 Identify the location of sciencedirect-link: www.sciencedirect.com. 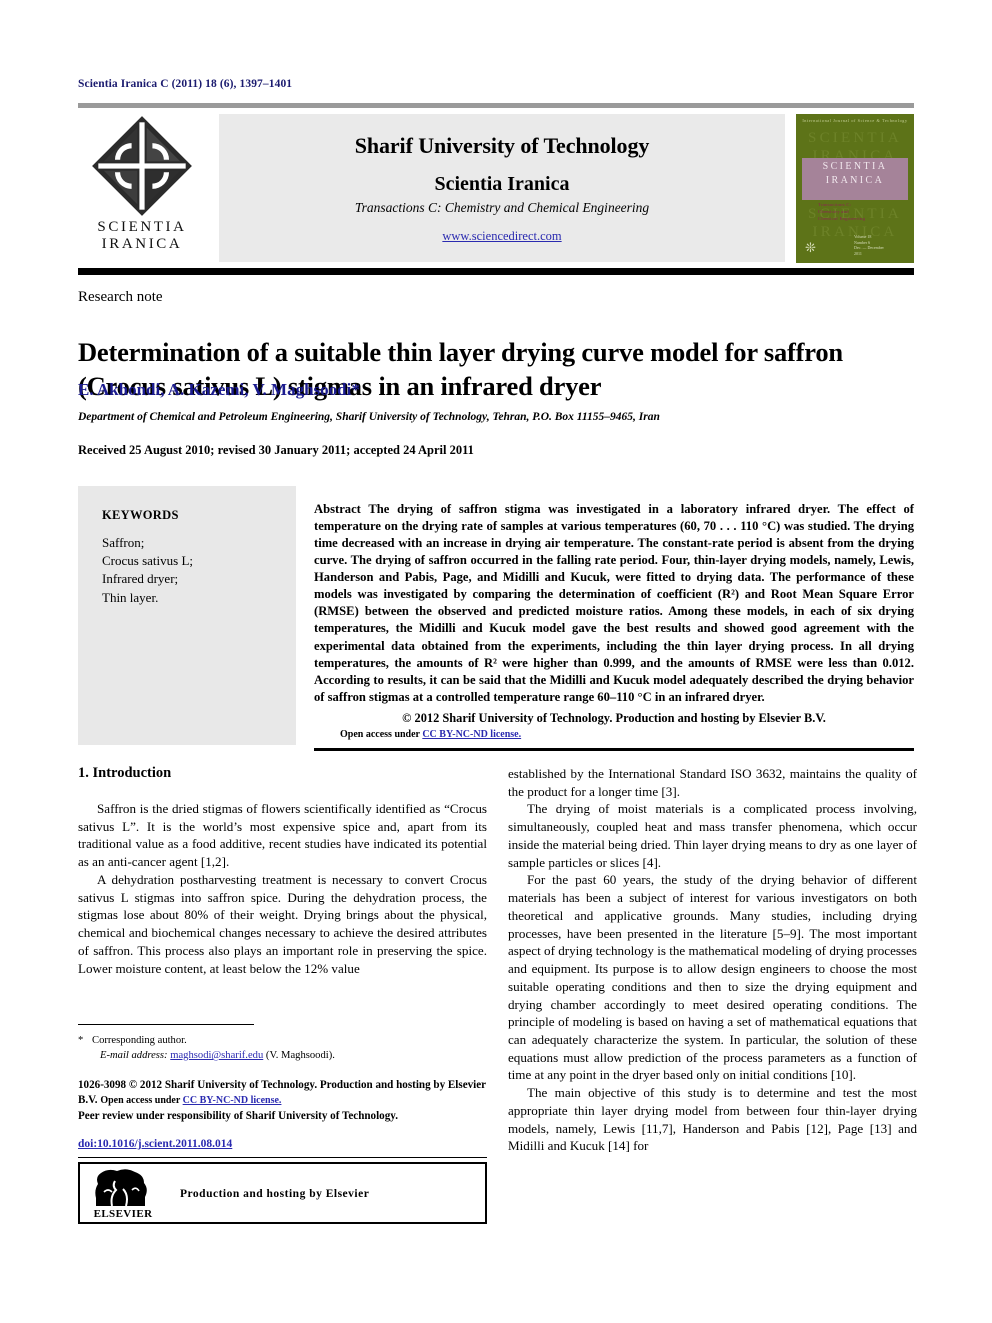
(501, 236).